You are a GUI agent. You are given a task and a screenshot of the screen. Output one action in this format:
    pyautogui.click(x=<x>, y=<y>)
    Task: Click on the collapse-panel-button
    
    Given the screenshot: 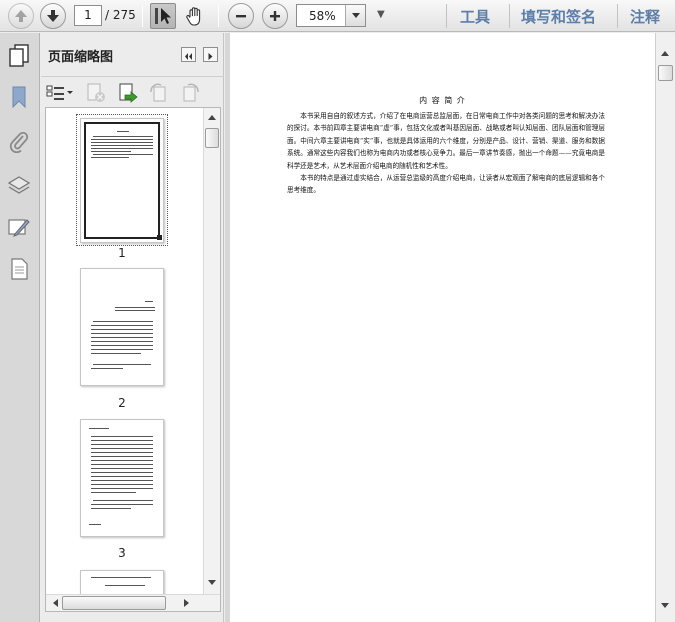 What is the action you would take?
    pyautogui.click(x=188, y=54)
    